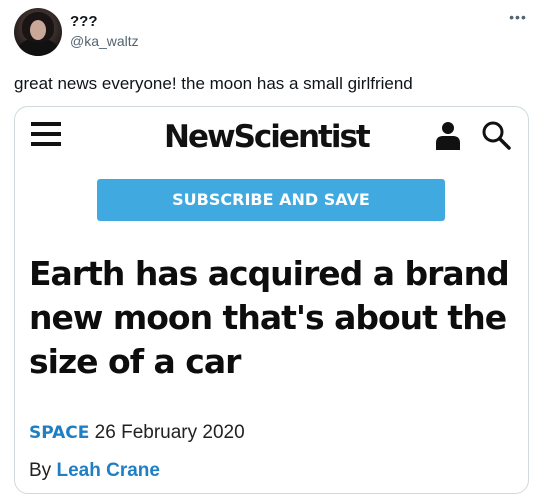 The image size is (542, 504). I want to click on article-date: 26 February 2020, so click(169, 432).